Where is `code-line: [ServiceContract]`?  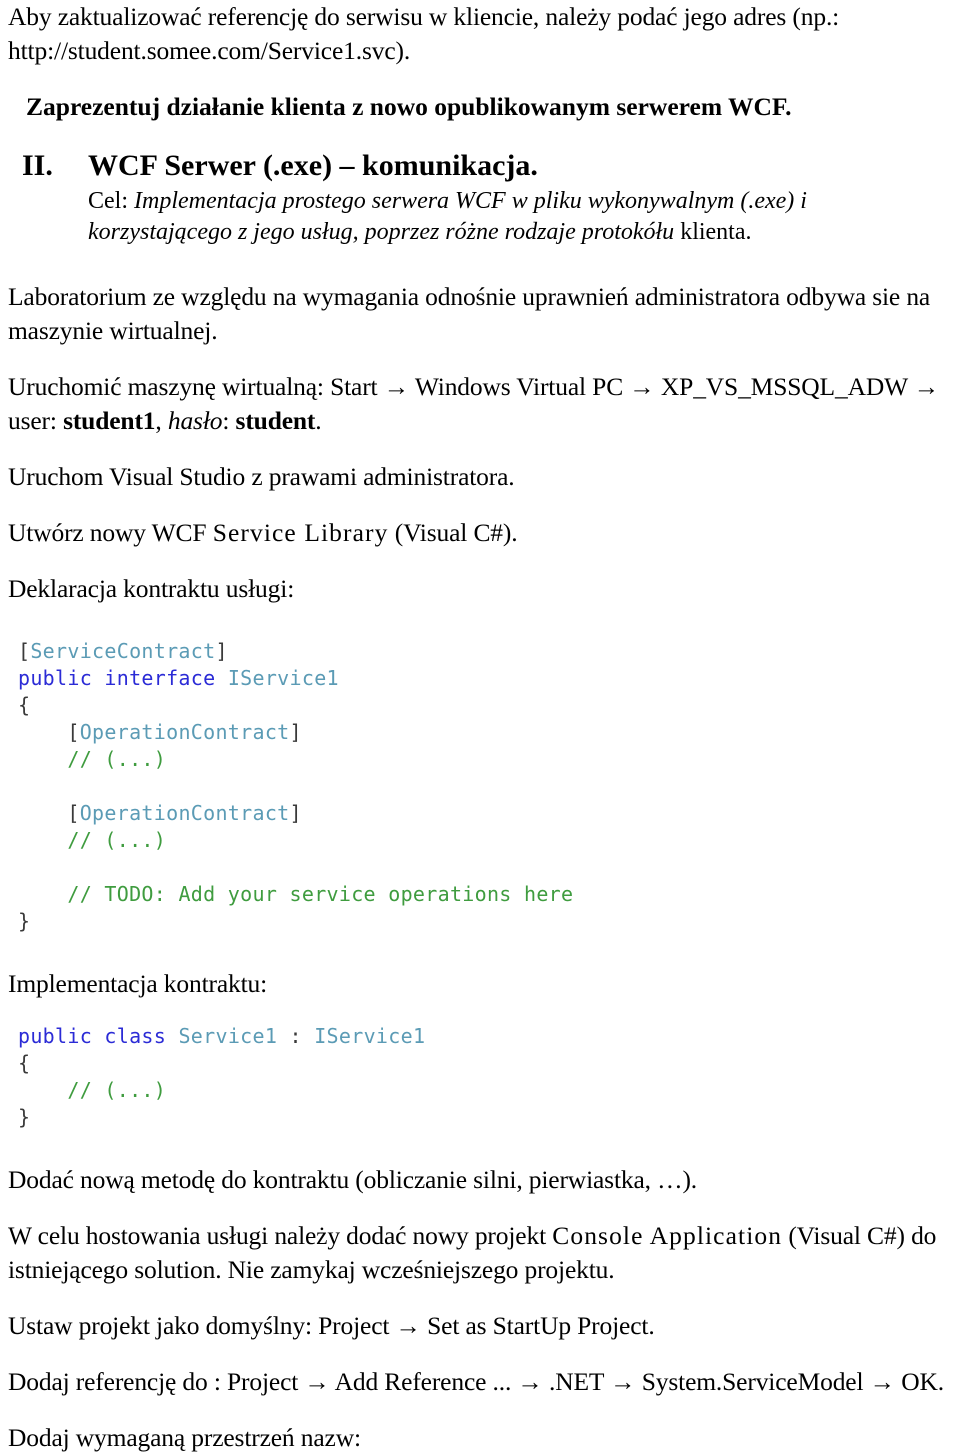
code-line: [ServiceContract] is located at coordinates (485, 651).